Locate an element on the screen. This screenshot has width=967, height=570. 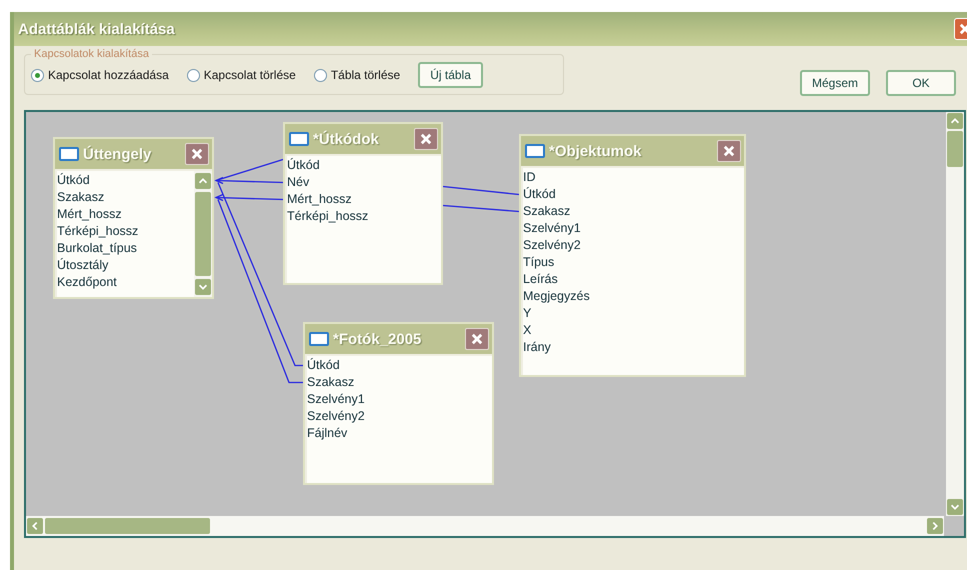
field-item: Megjegyzés is located at coordinates (633, 296).